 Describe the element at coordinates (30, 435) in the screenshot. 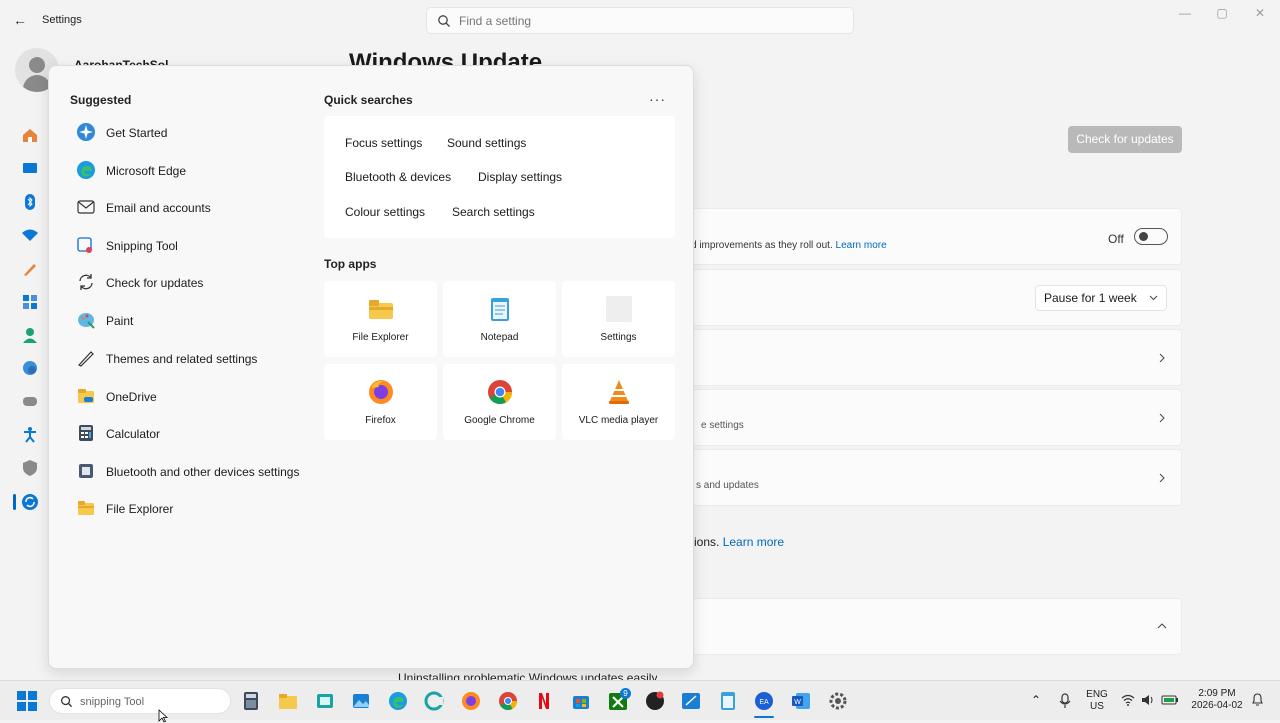

I see `accessibility-icon` at that location.